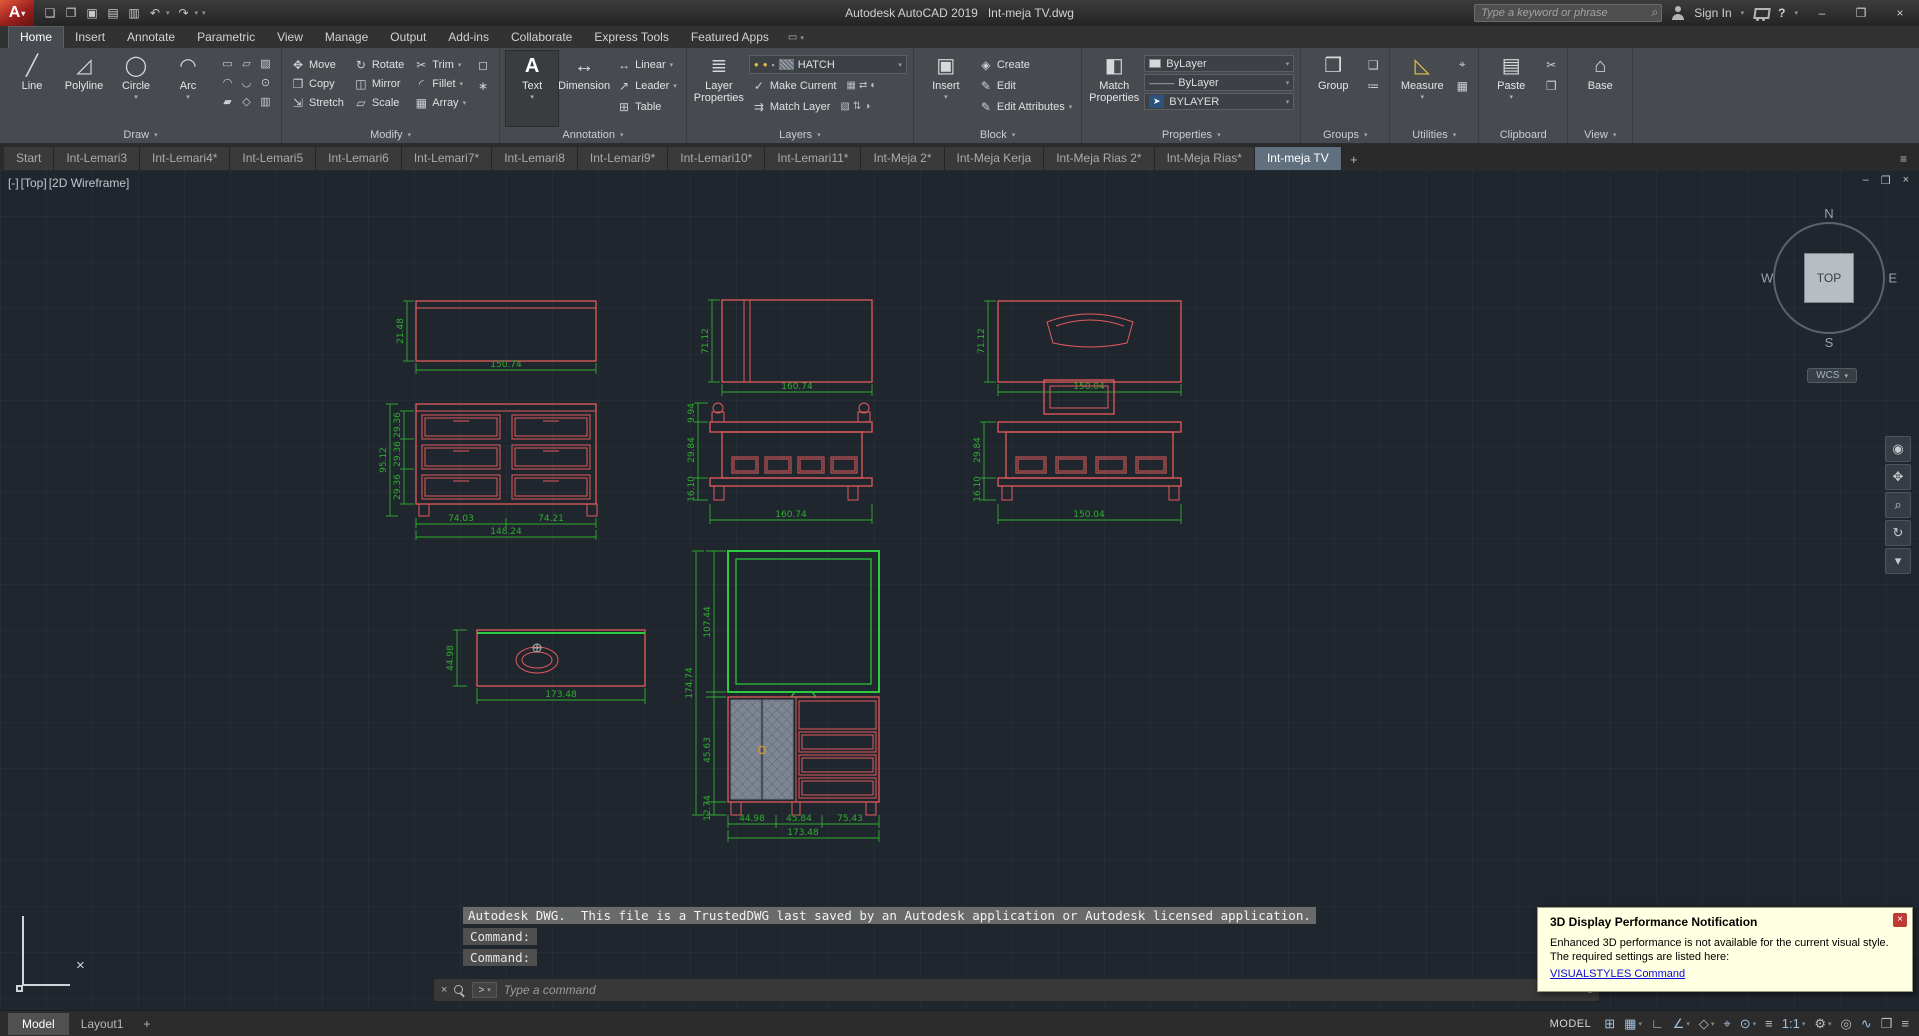 The height and width of the screenshot is (1036, 1919). What do you see at coordinates (535, 158) in the screenshot?
I see `file-tab: Int-Lemari8` at bounding box center [535, 158].